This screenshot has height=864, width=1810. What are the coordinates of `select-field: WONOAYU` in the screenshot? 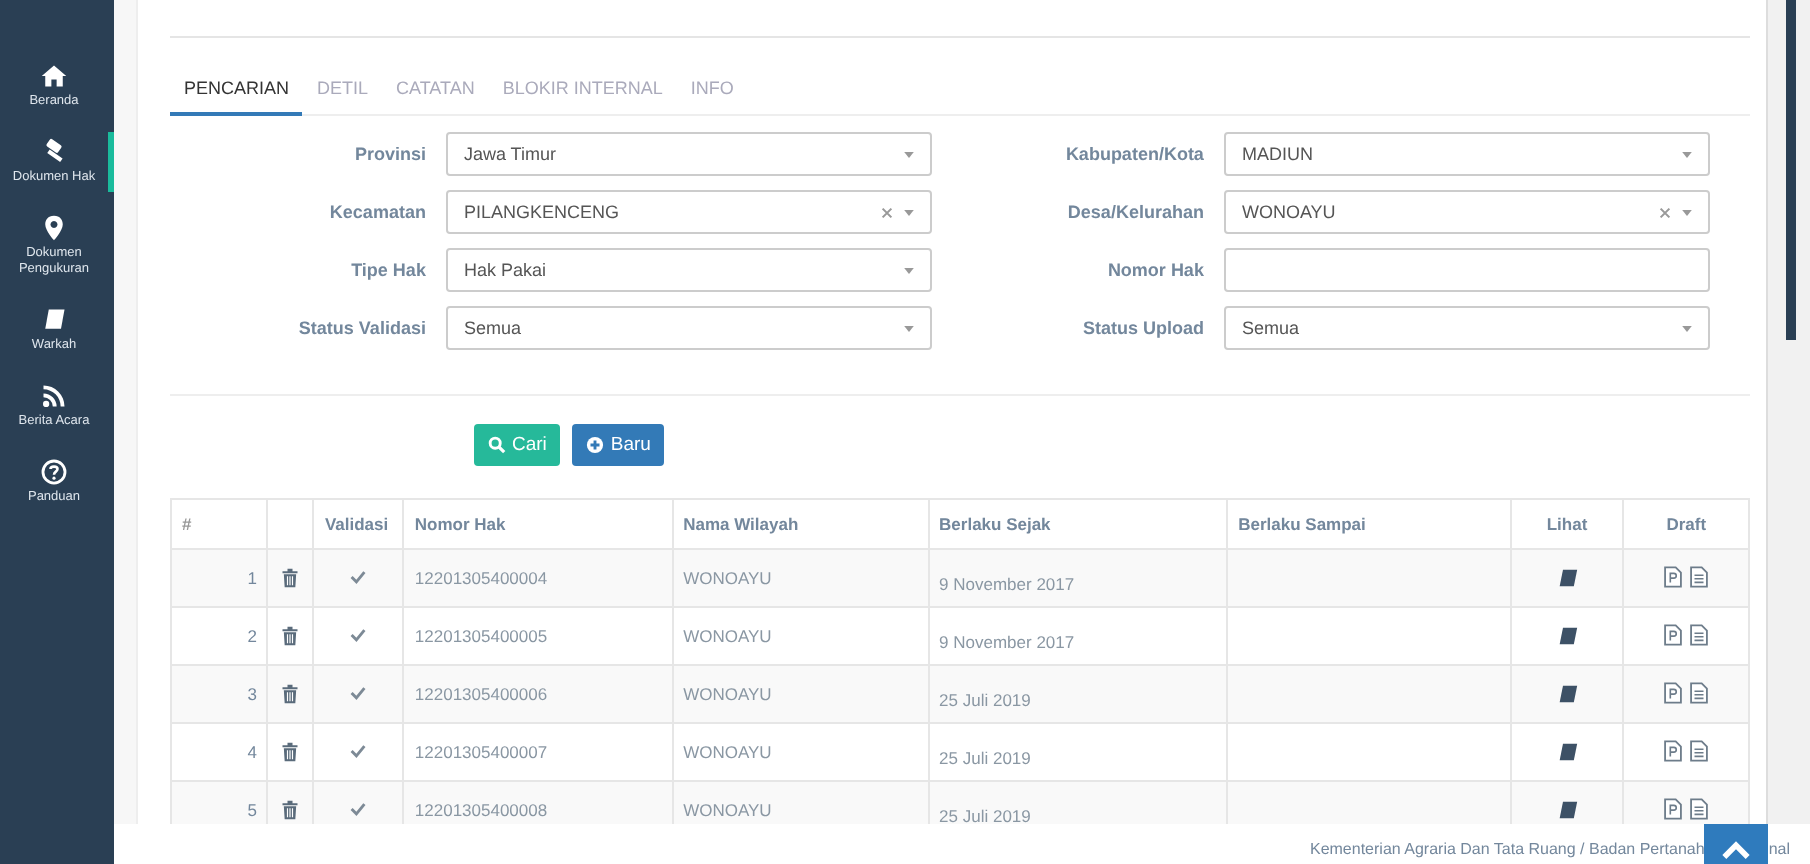 It's located at (1466, 212).